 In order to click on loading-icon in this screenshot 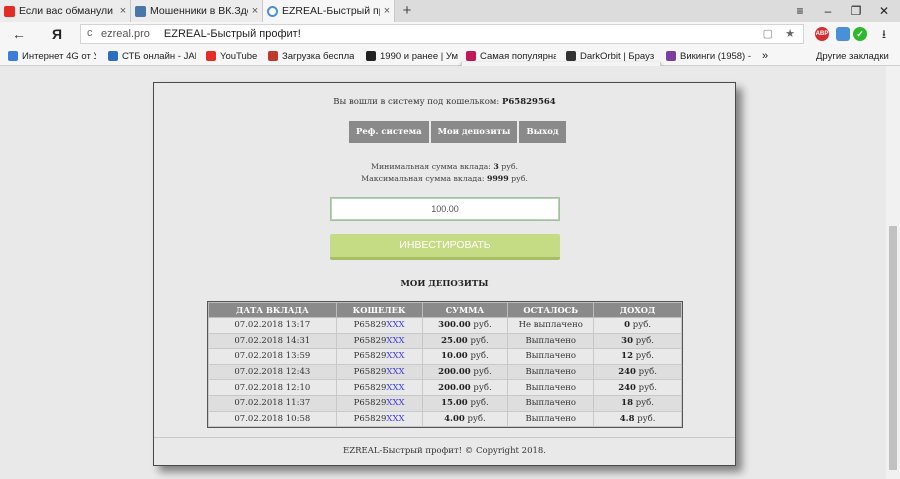, I will do `click(272, 11)`.